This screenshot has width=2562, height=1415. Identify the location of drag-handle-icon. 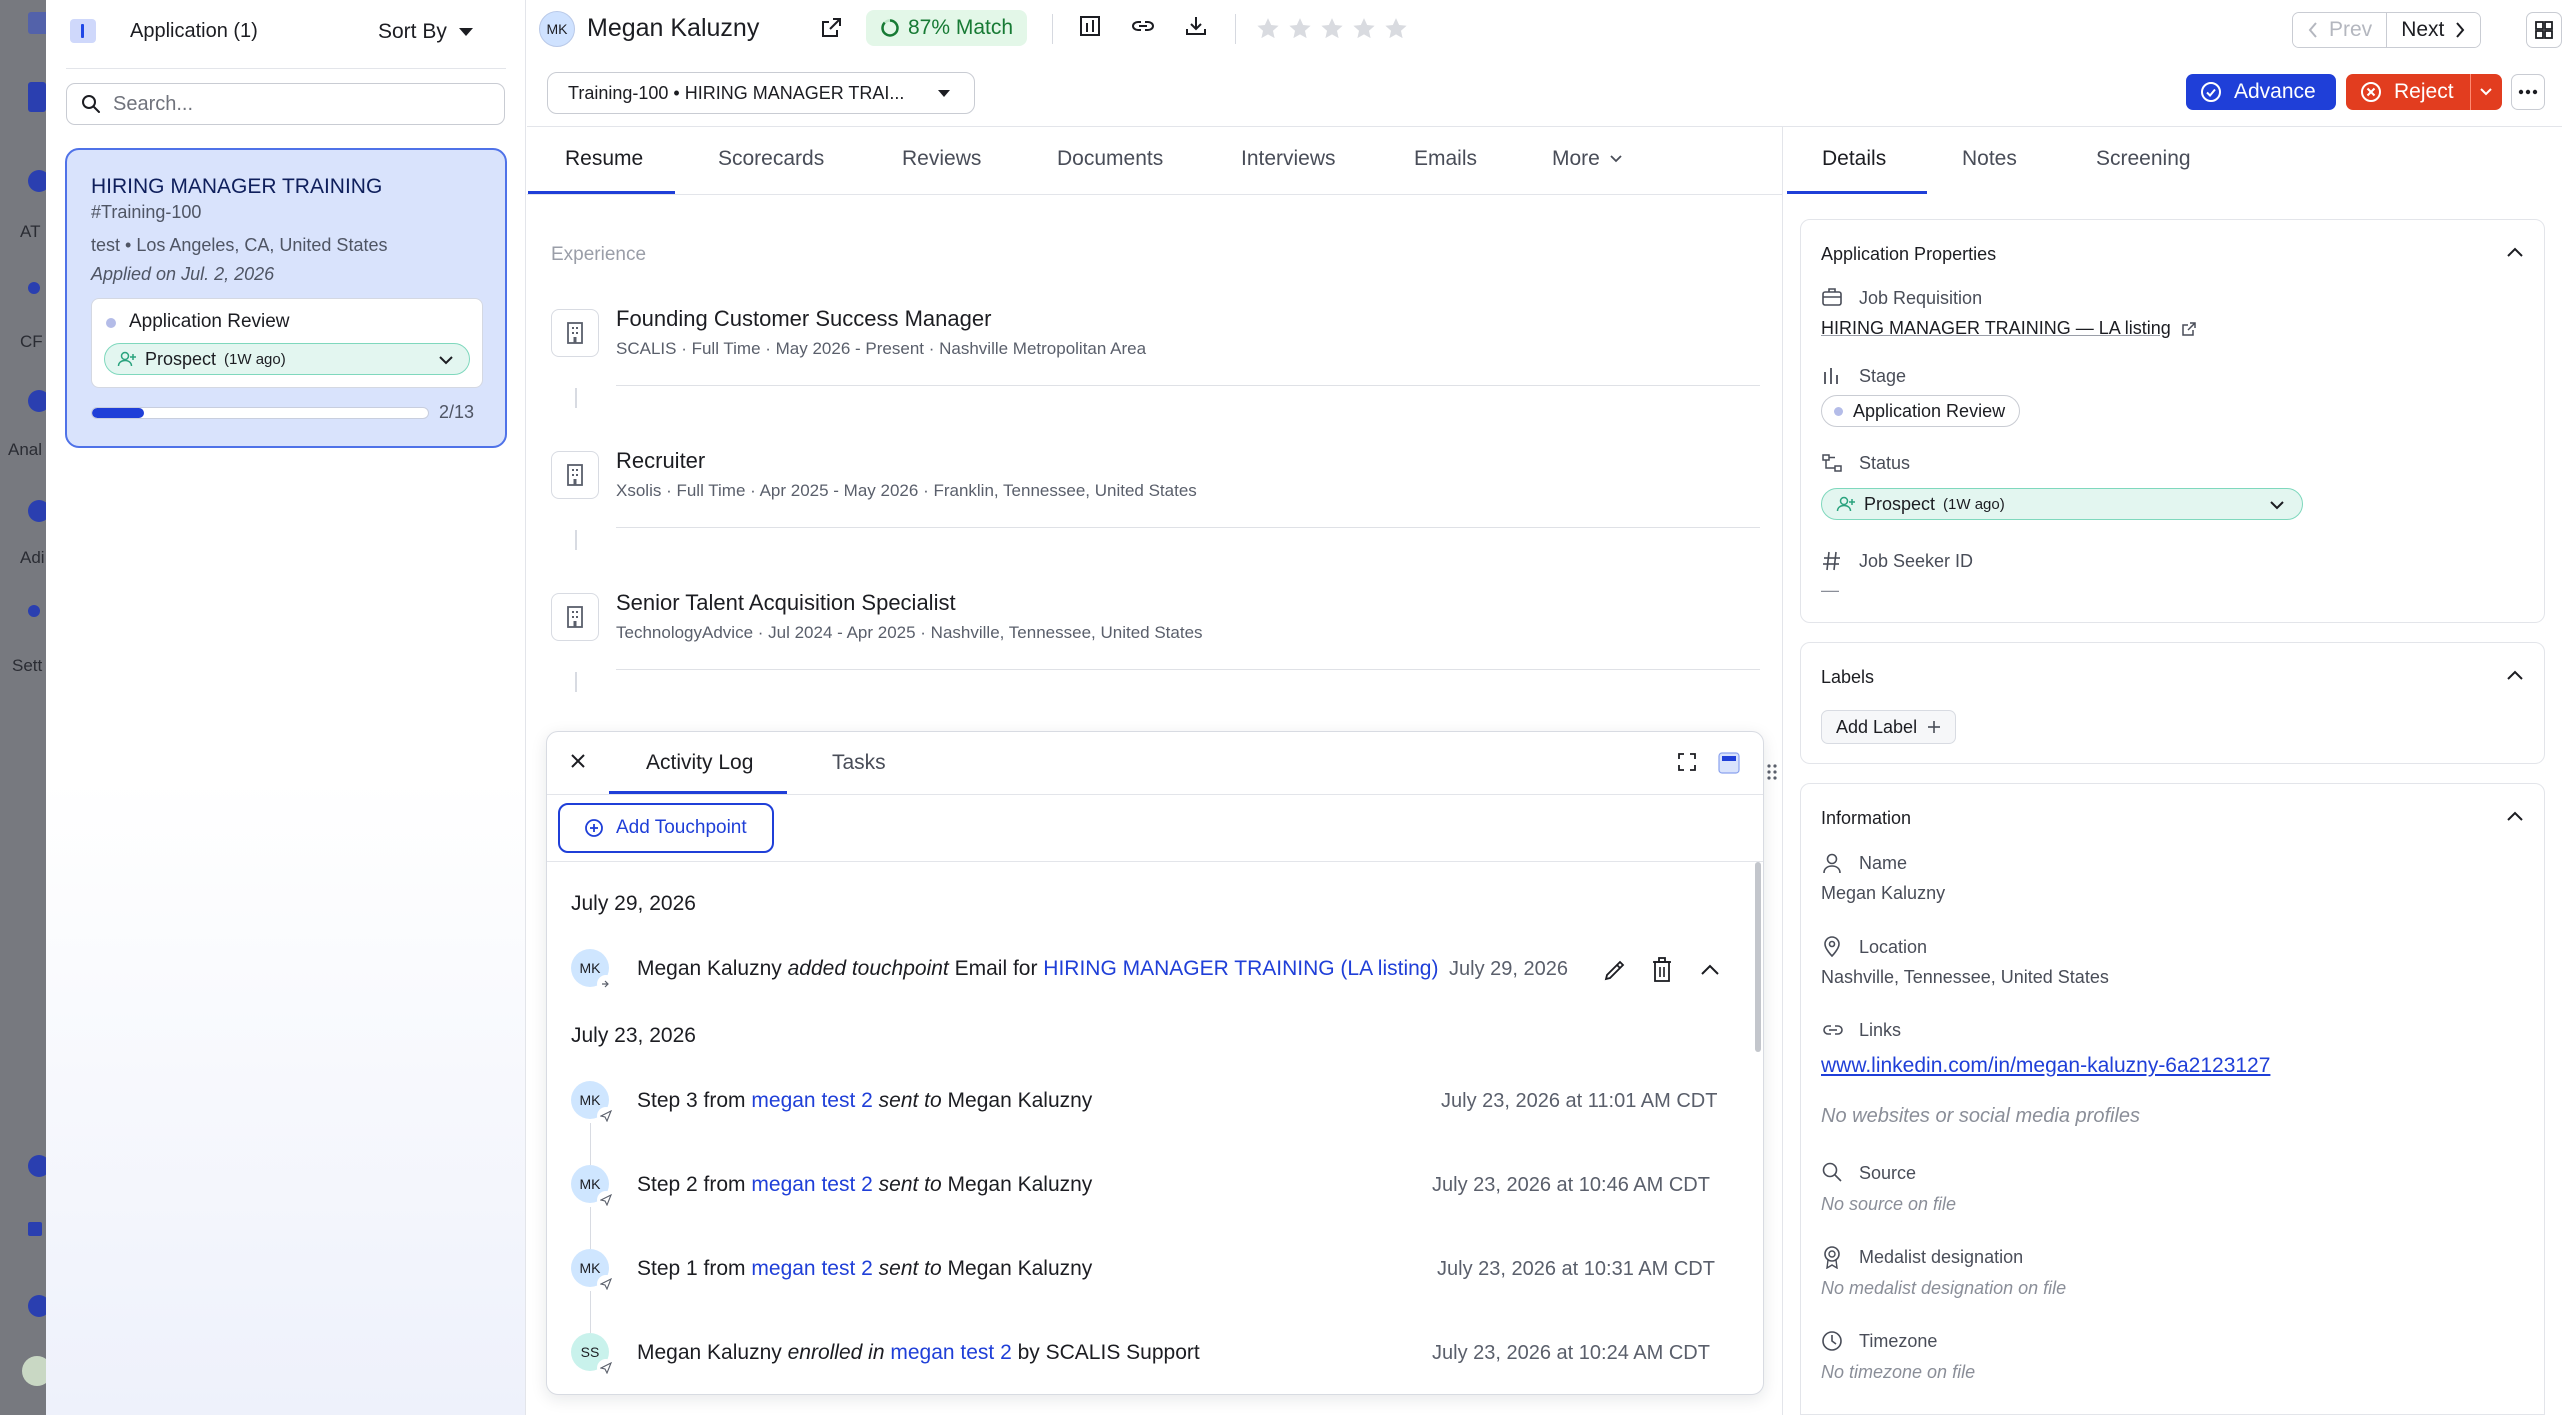
(1772, 772).